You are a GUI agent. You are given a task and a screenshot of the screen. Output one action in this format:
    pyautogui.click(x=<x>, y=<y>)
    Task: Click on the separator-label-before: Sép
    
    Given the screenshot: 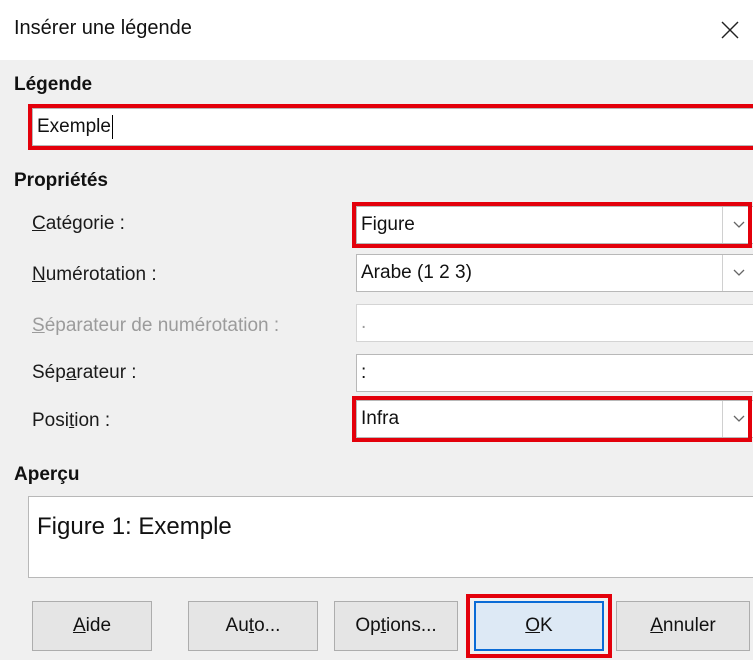 What is the action you would take?
    pyautogui.click(x=49, y=372)
    